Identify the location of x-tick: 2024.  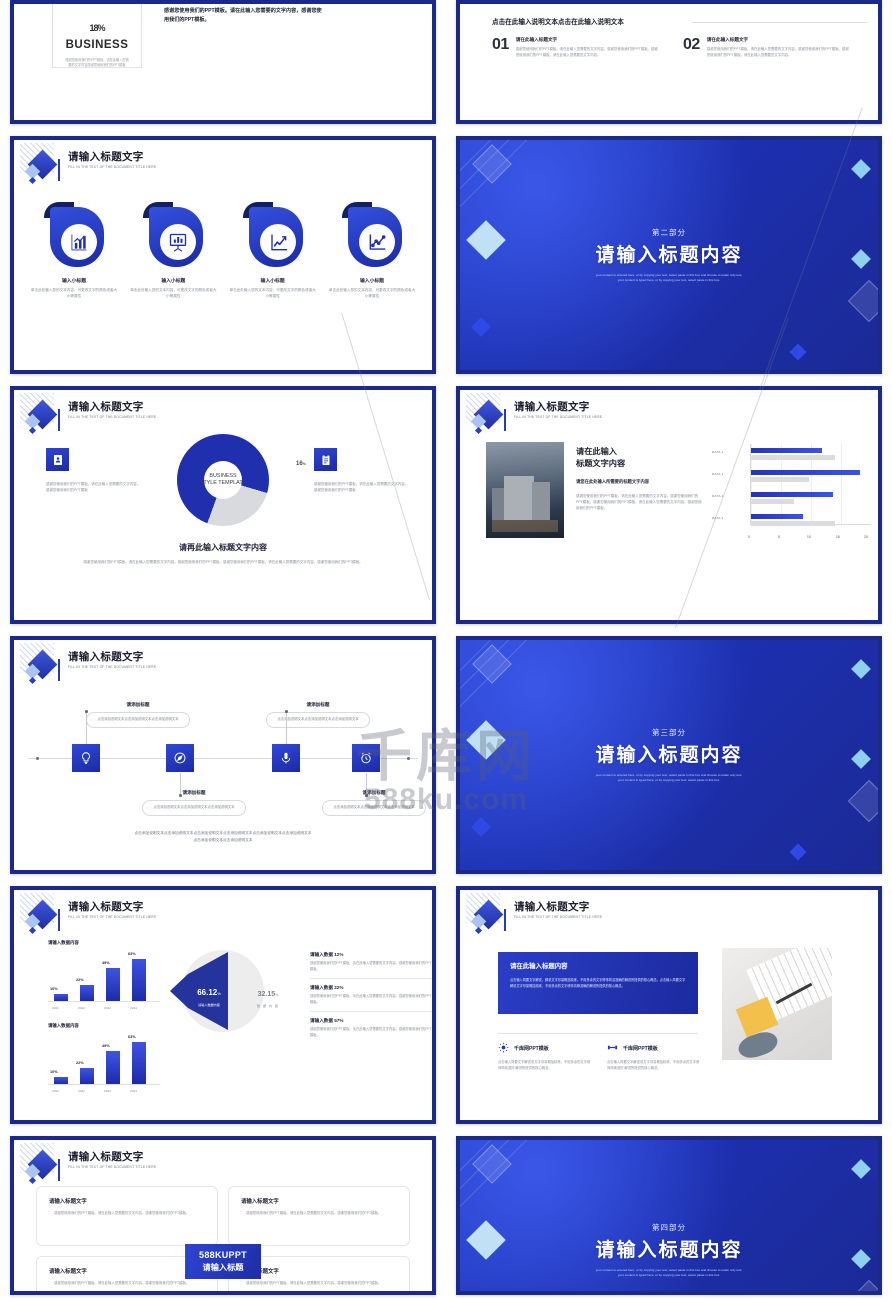
(133, 1008).